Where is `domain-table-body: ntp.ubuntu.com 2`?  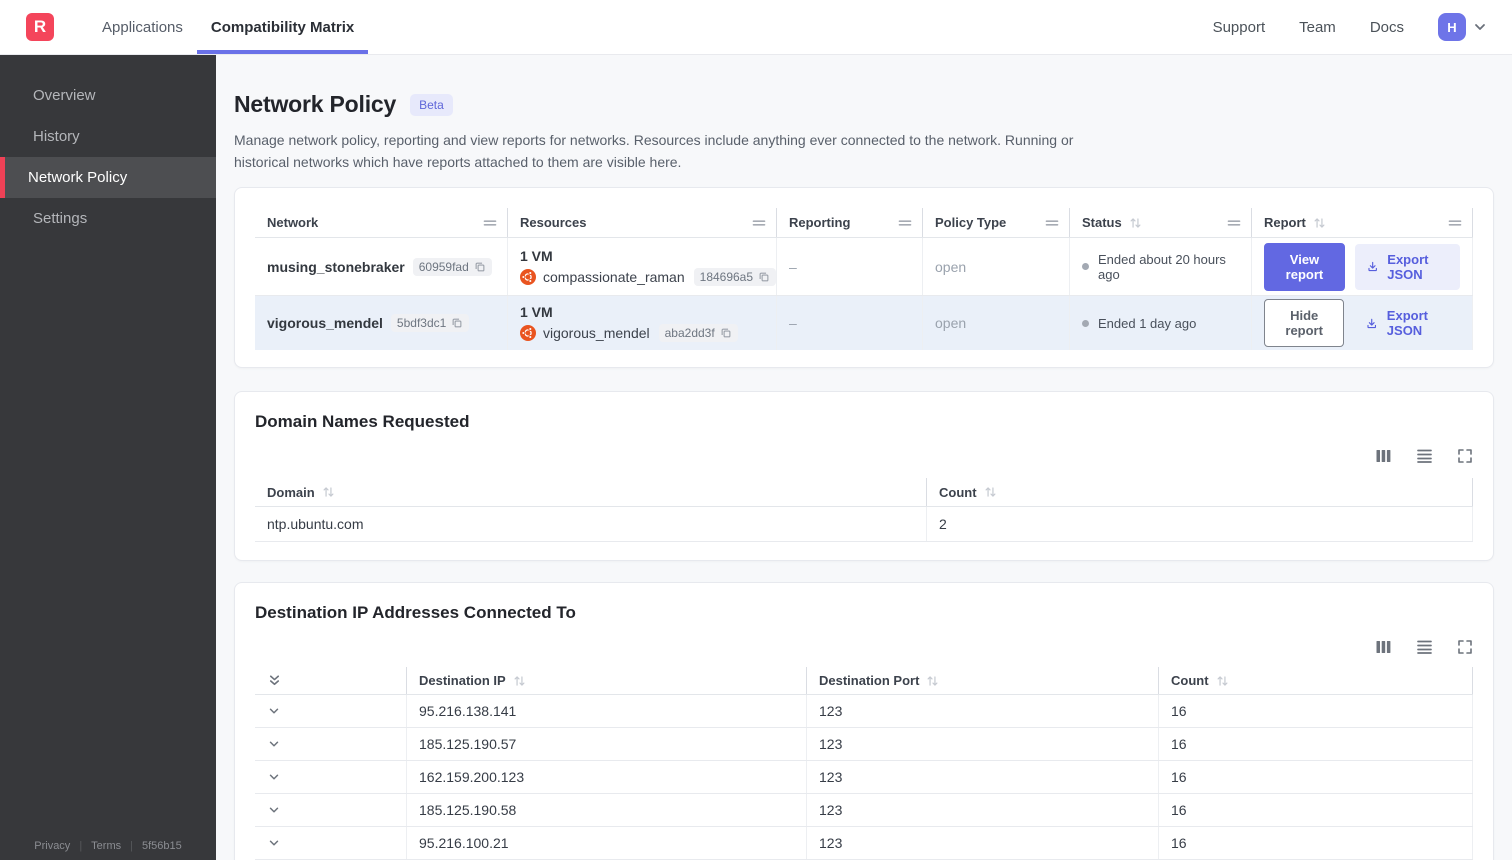 domain-table-body: ntp.ubuntu.com 2 is located at coordinates (864, 525).